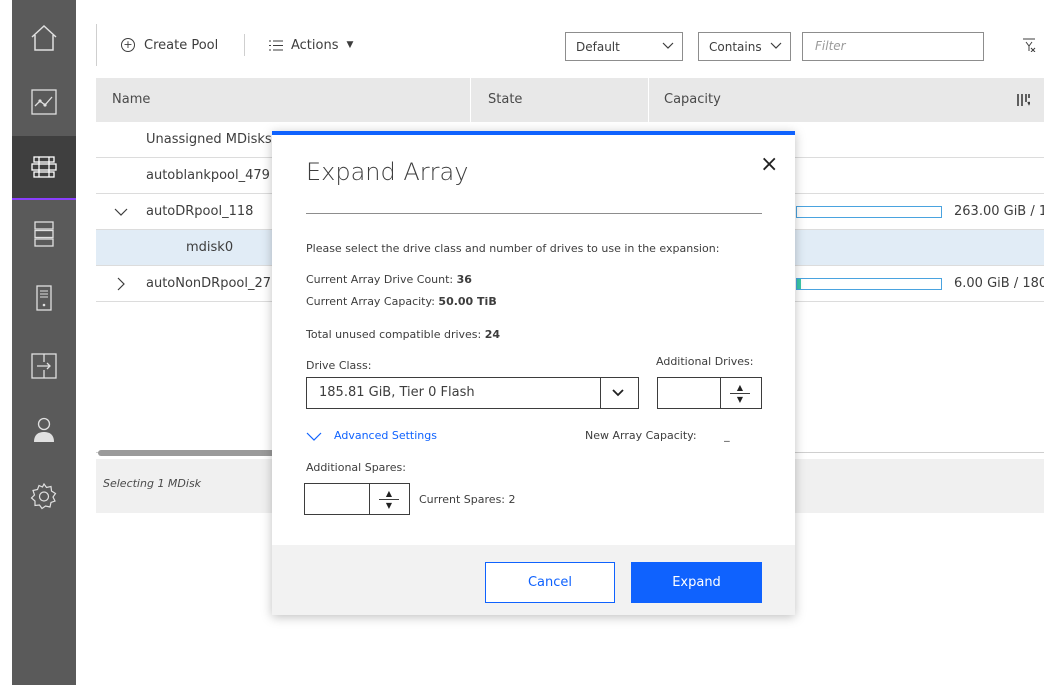  What do you see at coordinates (209, 139) in the screenshot?
I see `pool-name: Unassigned MDisks` at bounding box center [209, 139].